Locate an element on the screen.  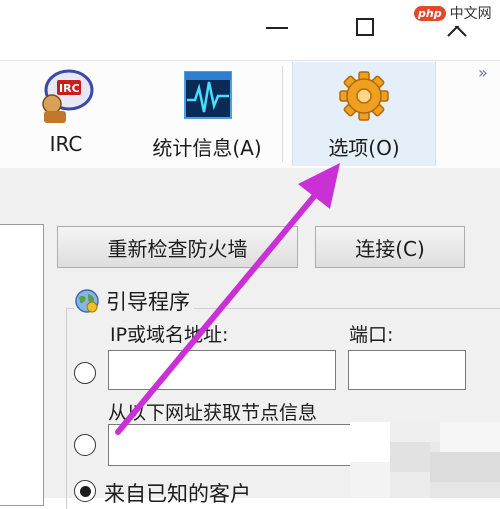
toolbar-irc-button: IRC IRC is located at coordinates (66, 114).